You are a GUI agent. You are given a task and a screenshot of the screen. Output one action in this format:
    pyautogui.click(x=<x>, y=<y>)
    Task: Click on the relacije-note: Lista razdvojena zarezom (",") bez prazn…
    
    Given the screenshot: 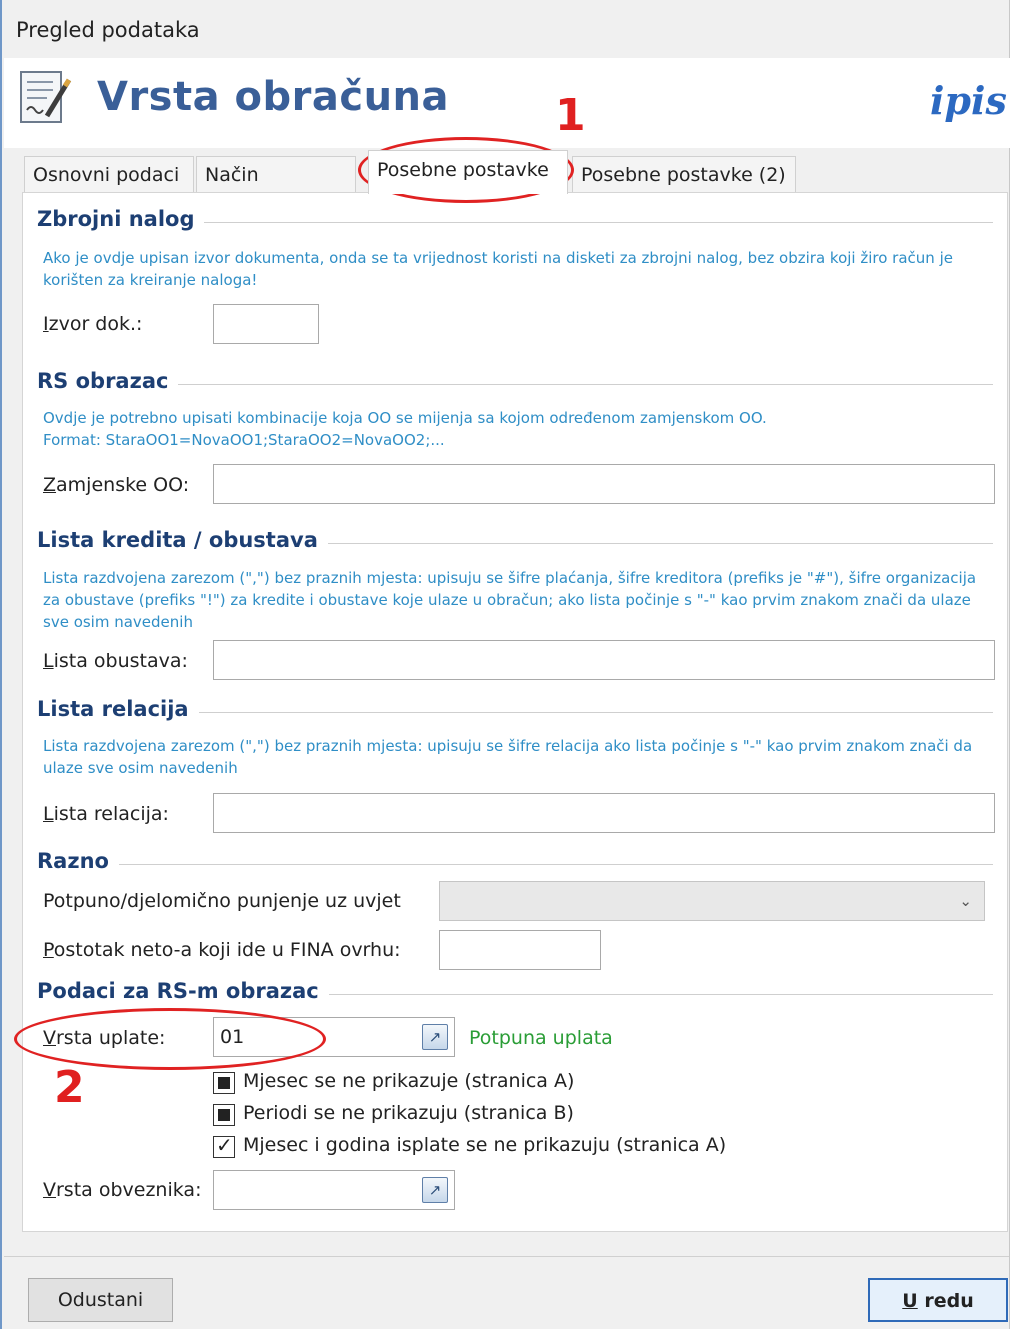 What is the action you would take?
    pyautogui.click(x=508, y=757)
    